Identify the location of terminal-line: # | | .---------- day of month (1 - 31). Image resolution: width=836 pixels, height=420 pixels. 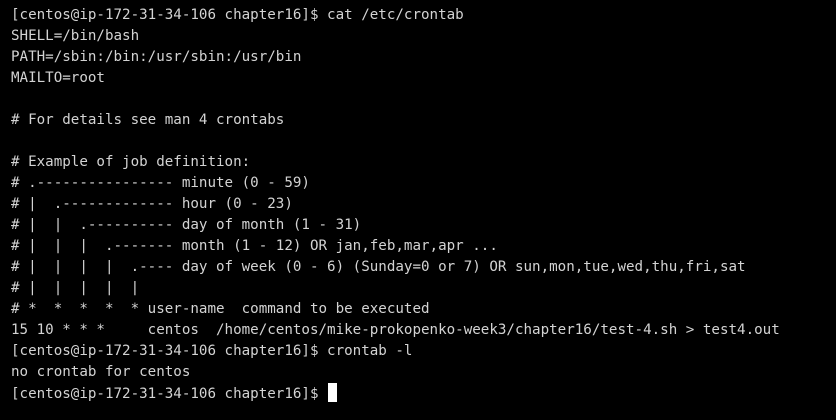
(186, 225).